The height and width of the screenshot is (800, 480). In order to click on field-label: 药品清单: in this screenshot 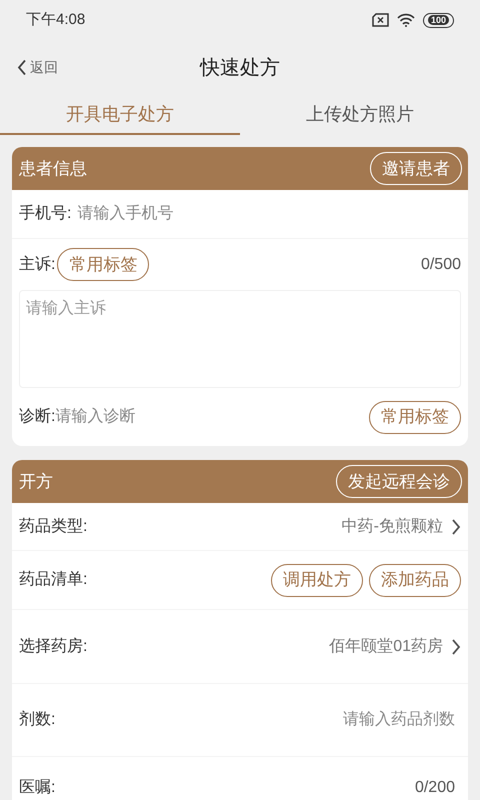, I will do `click(53, 580)`.